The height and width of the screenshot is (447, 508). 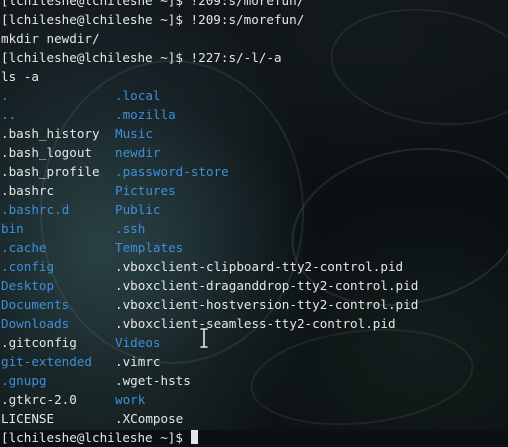 What do you see at coordinates (9, 114) in the screenshot?
I see `directory-entry: ..` at bounding box center [9, 114].